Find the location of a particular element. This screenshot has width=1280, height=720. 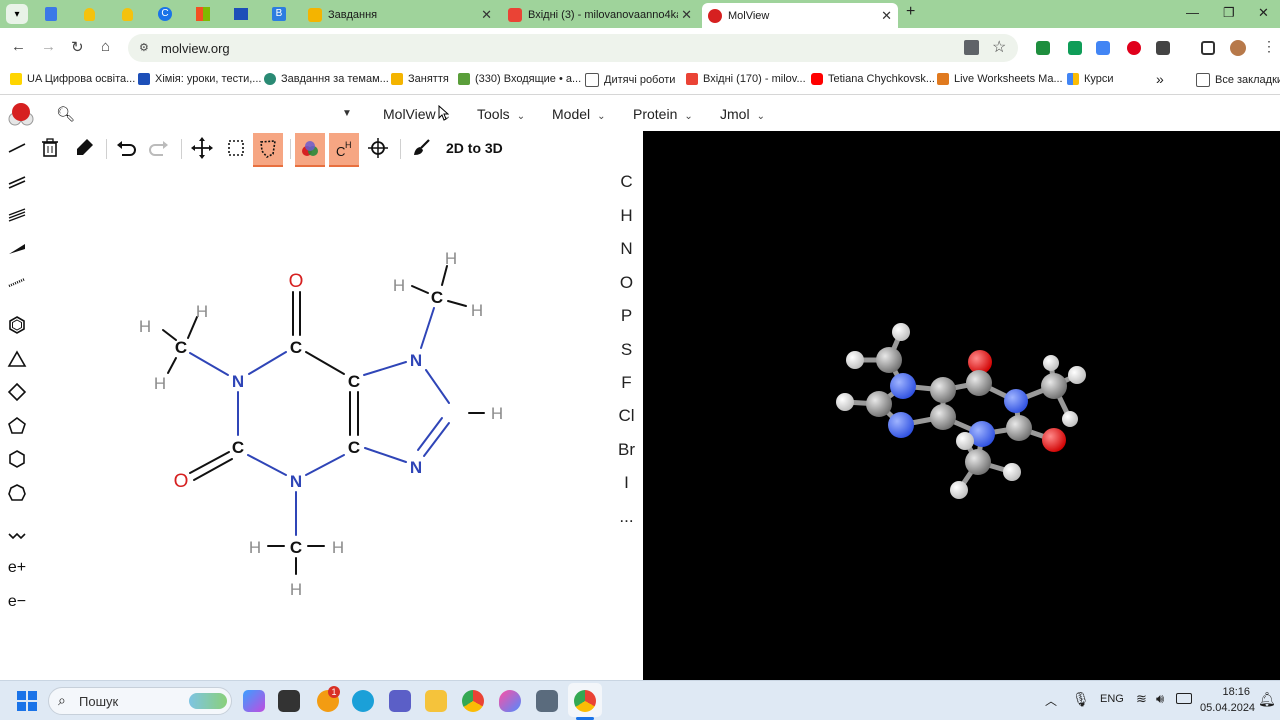

site-info-icon: ⚙ is located at coordinates (144, 47).